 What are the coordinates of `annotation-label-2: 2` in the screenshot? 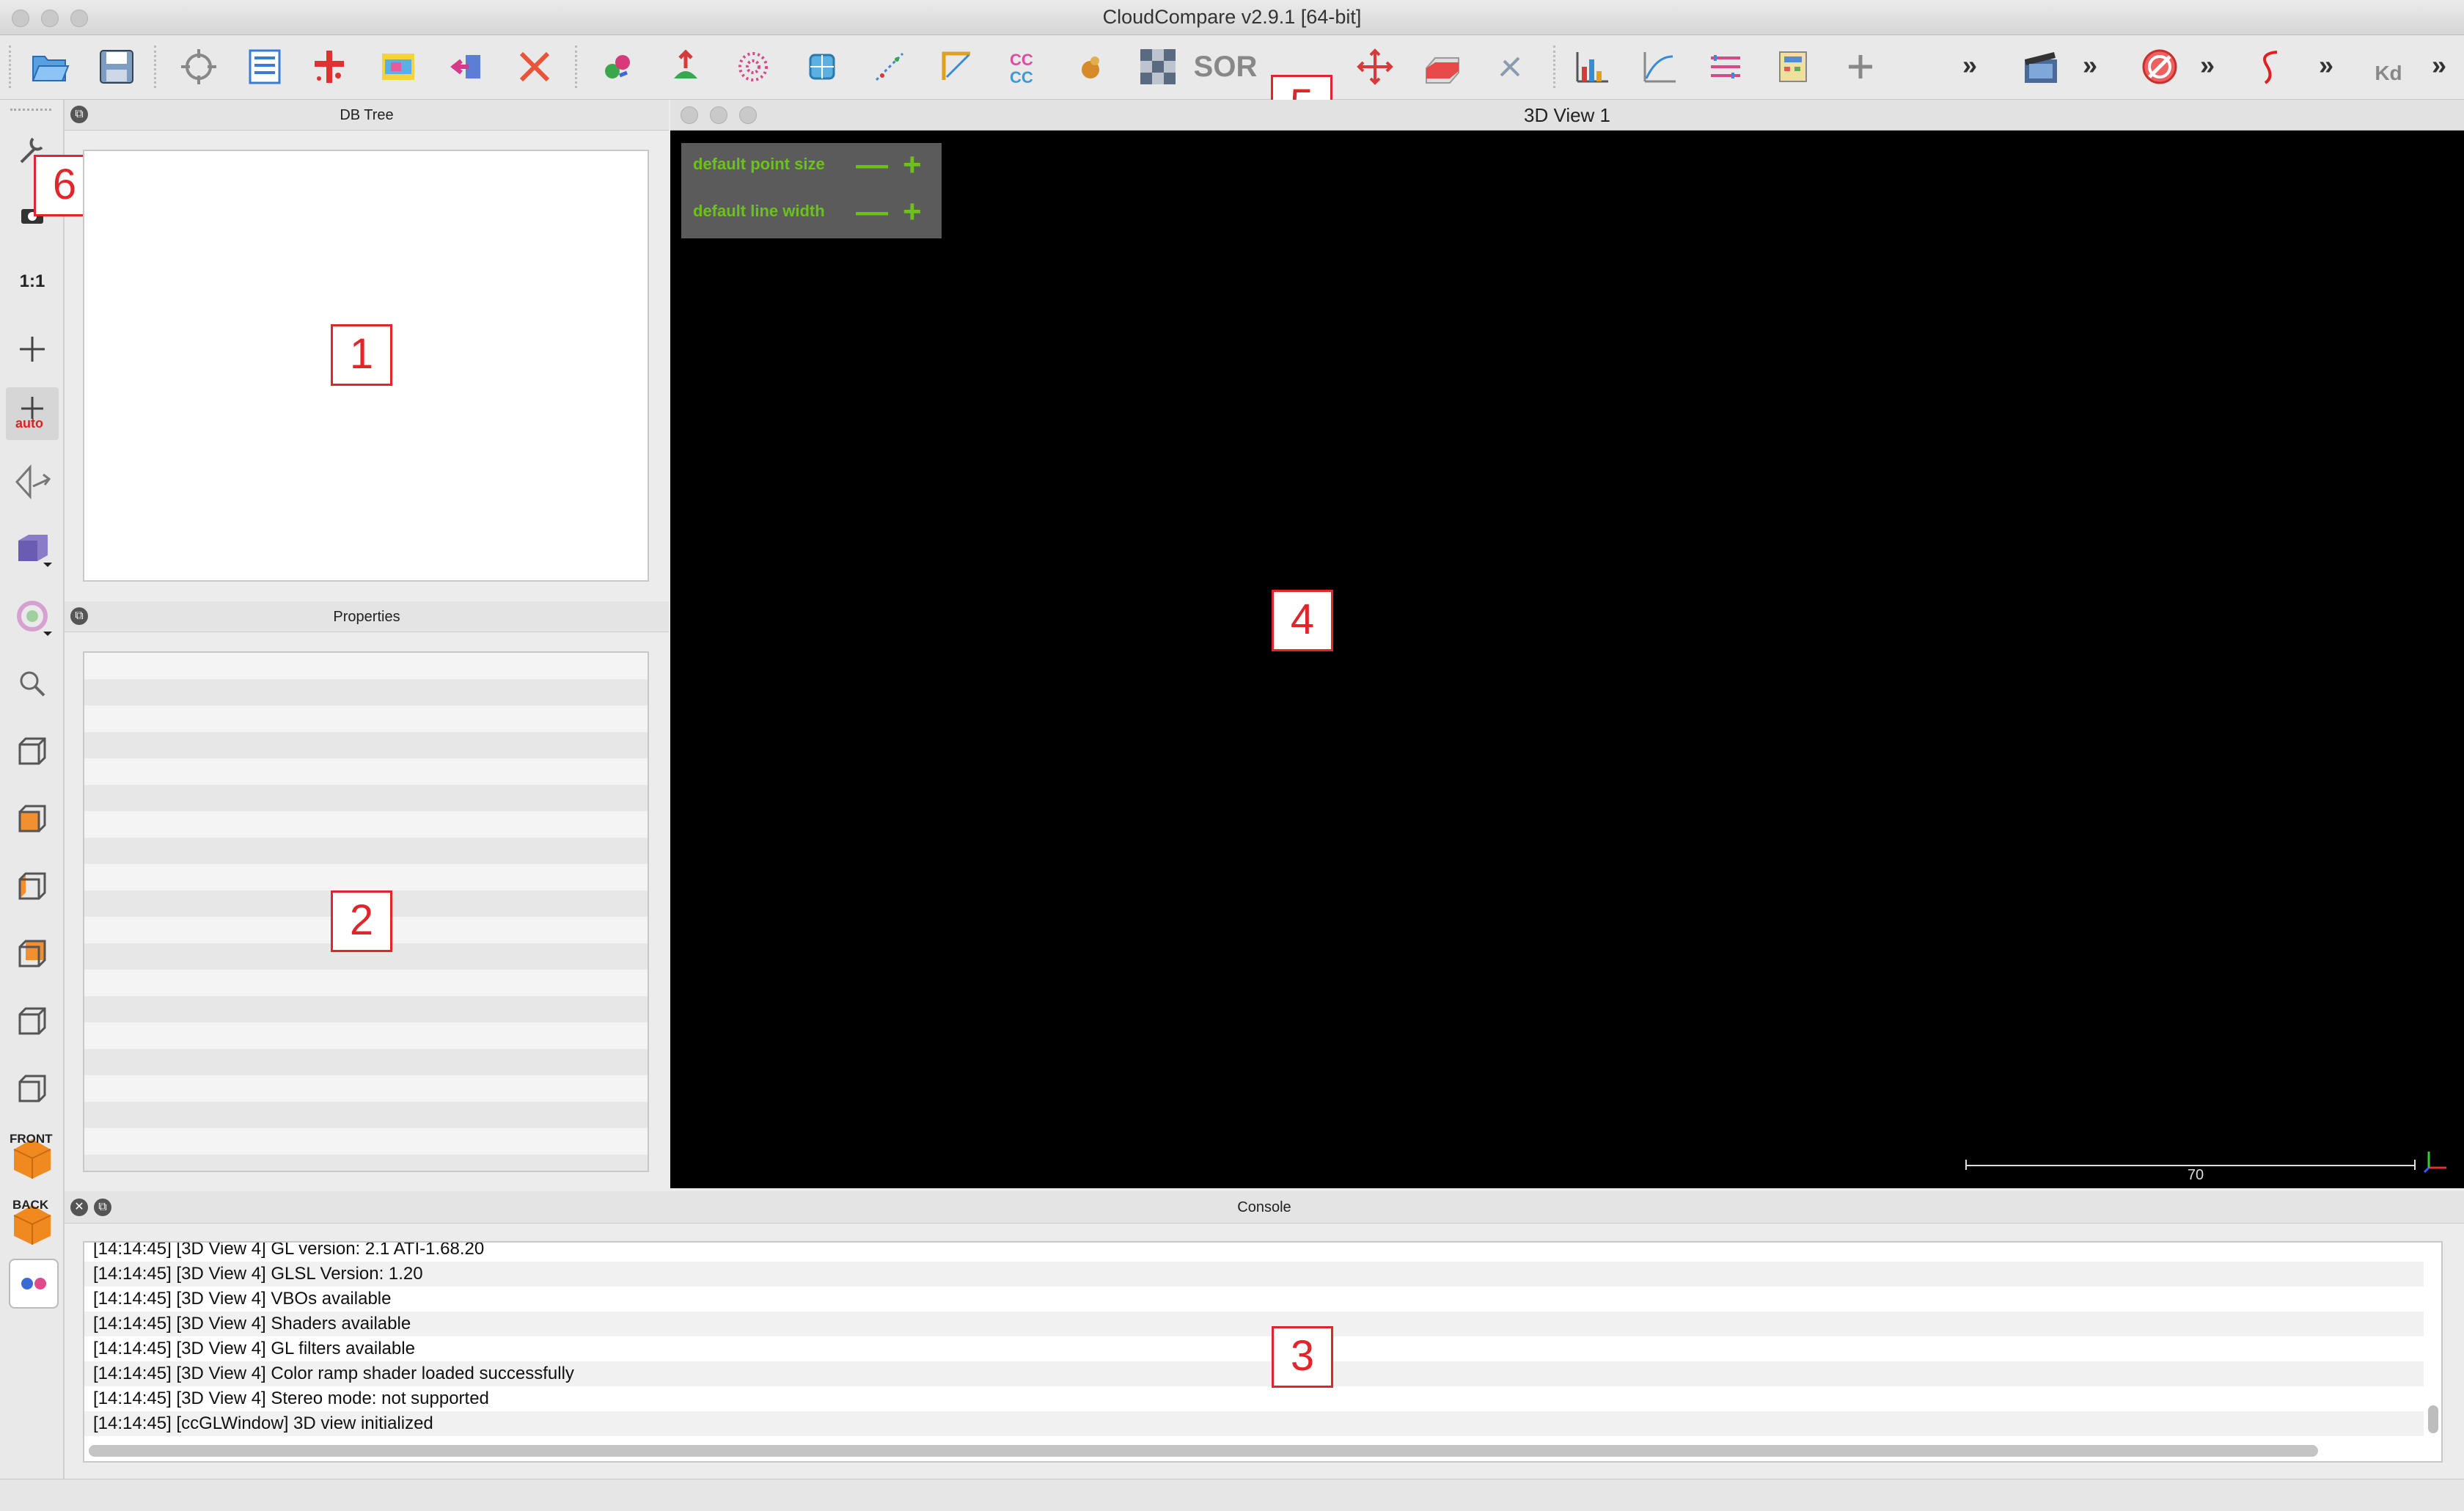 It's located at (361, 921).